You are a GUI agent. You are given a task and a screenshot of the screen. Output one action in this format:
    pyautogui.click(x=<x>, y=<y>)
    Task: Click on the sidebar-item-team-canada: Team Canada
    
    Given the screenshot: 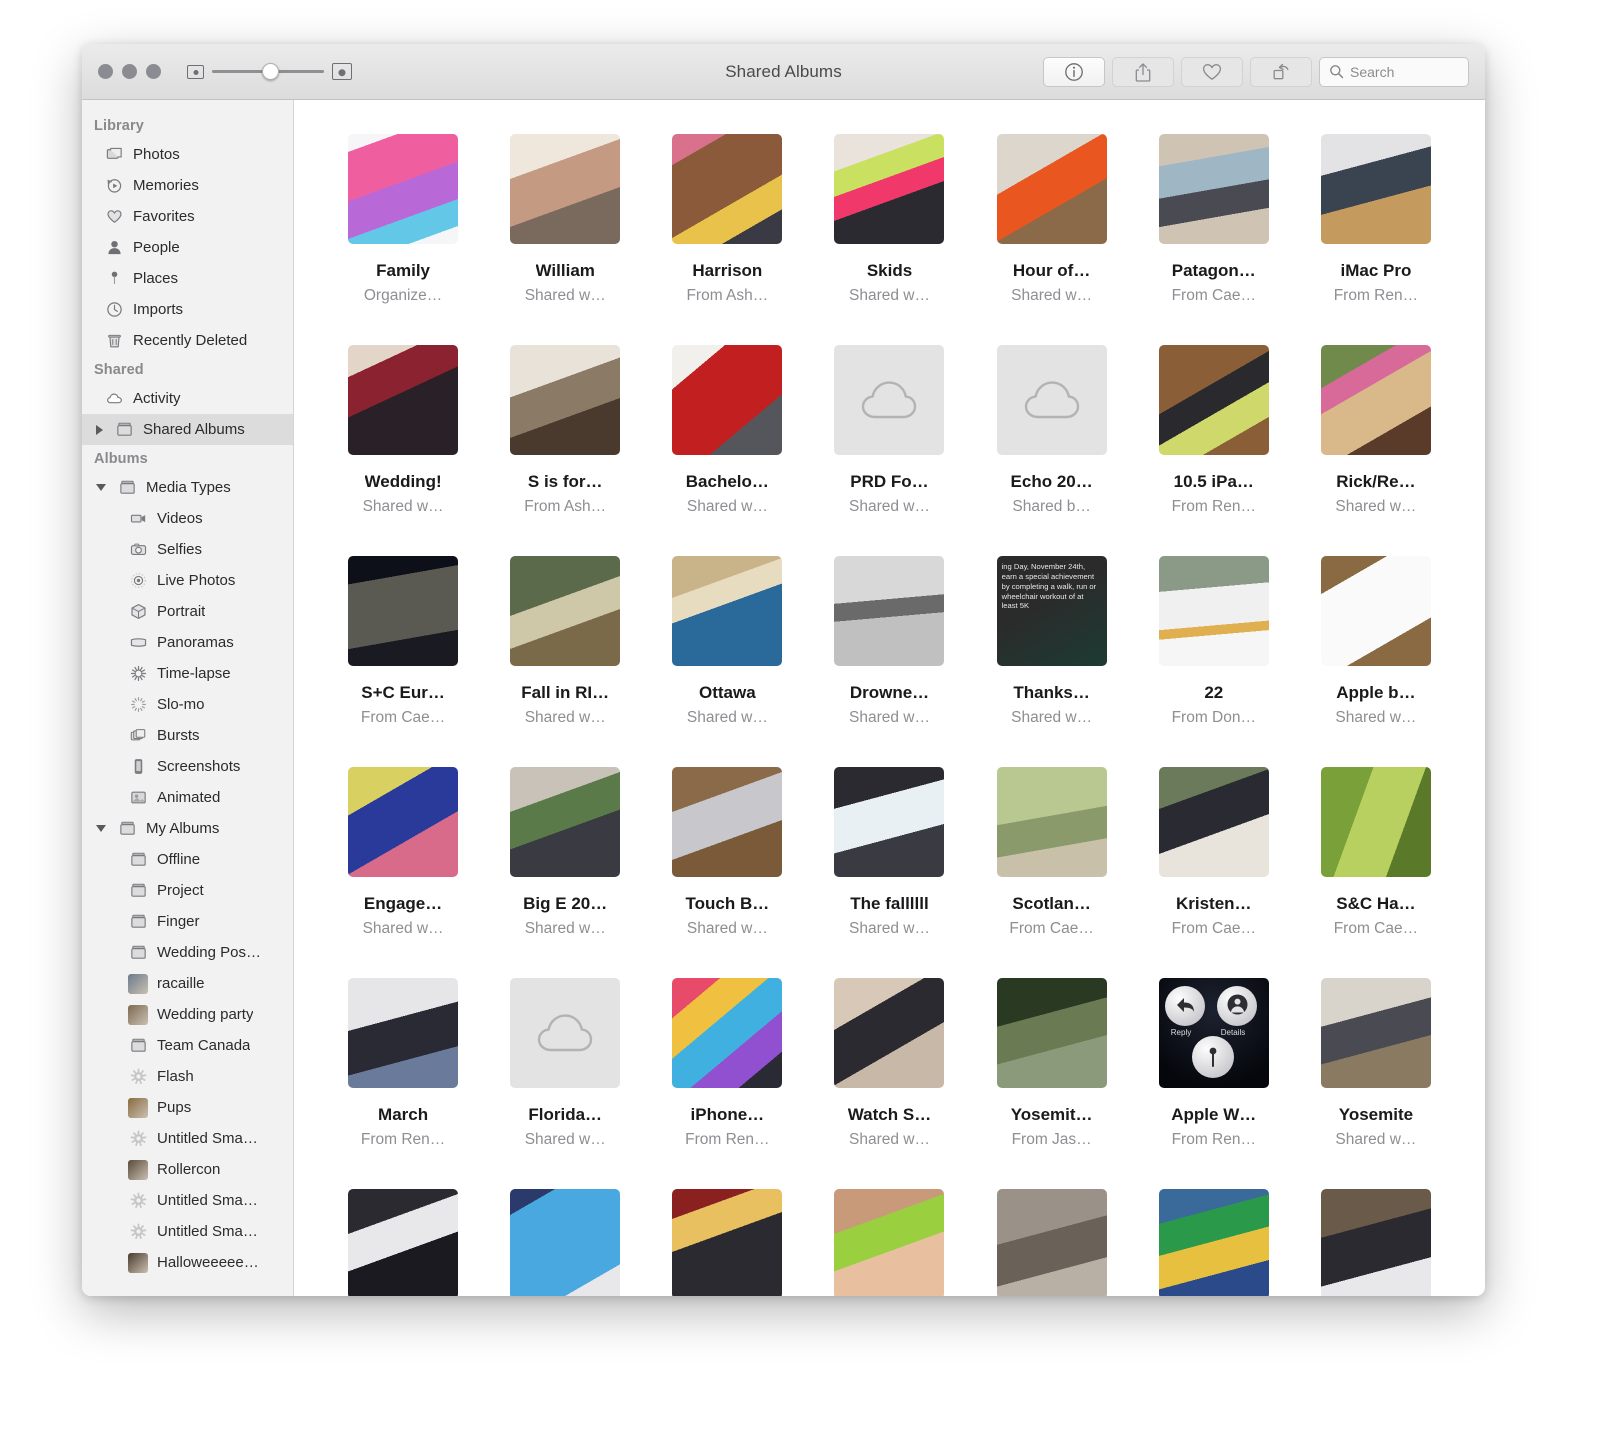 What is the action you would take?
    pyautogui.click(x=187, y=1045)
    